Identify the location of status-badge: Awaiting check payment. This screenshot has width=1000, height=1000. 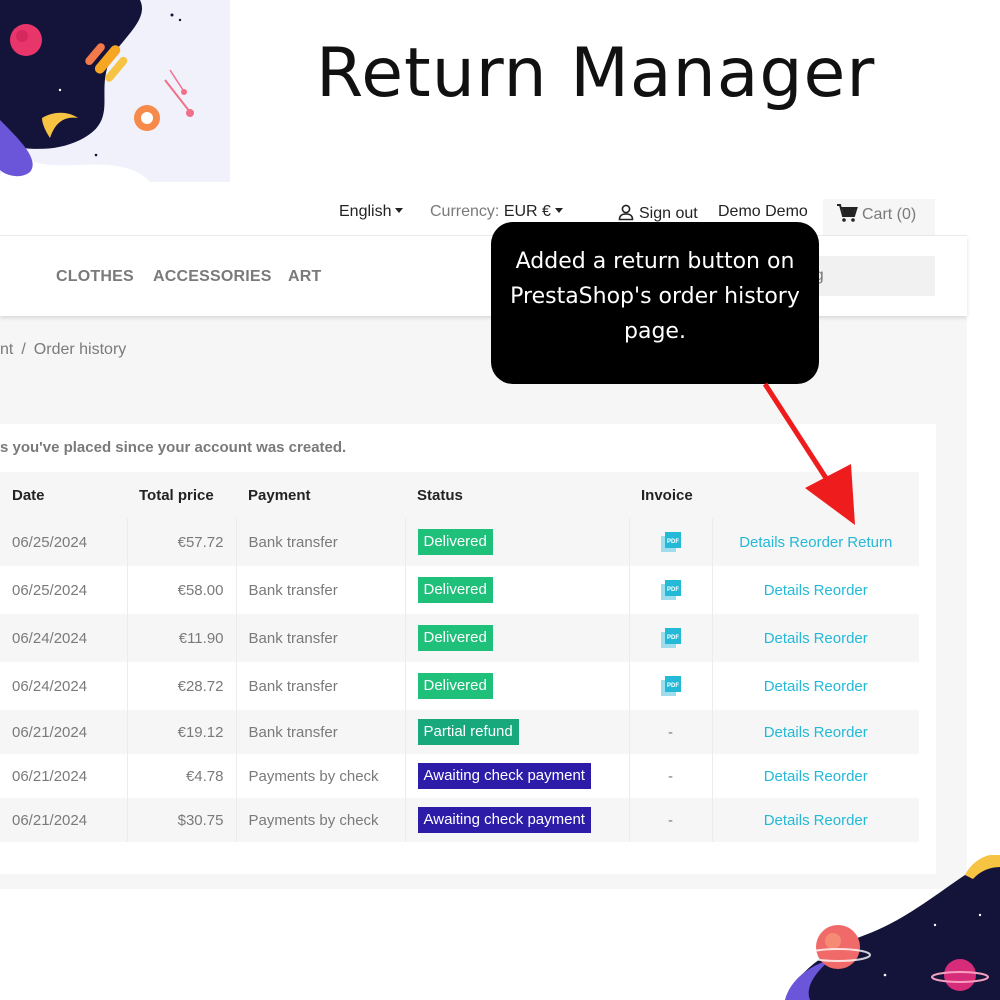
(504, 820).